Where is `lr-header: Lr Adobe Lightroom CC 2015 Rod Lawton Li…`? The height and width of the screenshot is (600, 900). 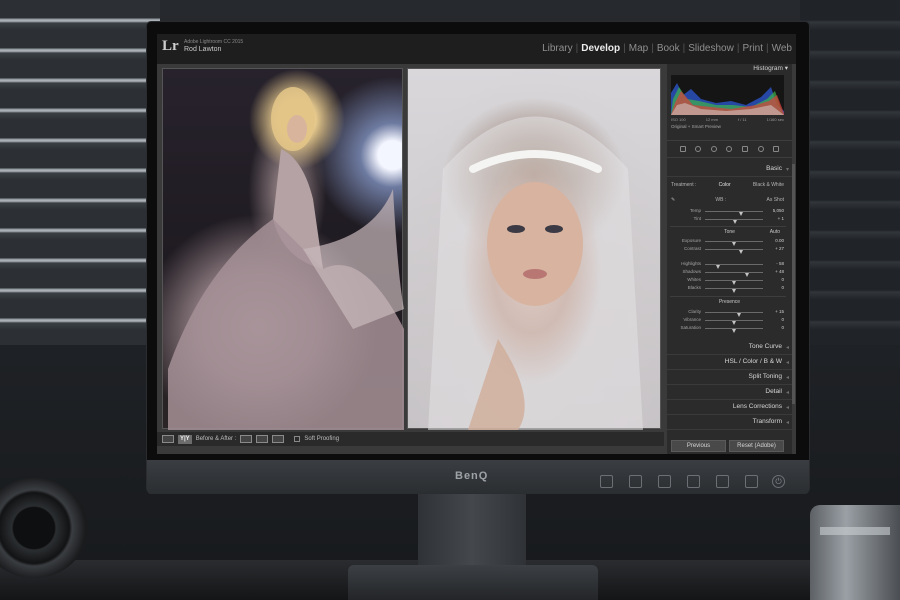 lr-header: Lr Adobe Lightroom CC 2015 Rod Lawton Li… is located at coordinates (476, 49).